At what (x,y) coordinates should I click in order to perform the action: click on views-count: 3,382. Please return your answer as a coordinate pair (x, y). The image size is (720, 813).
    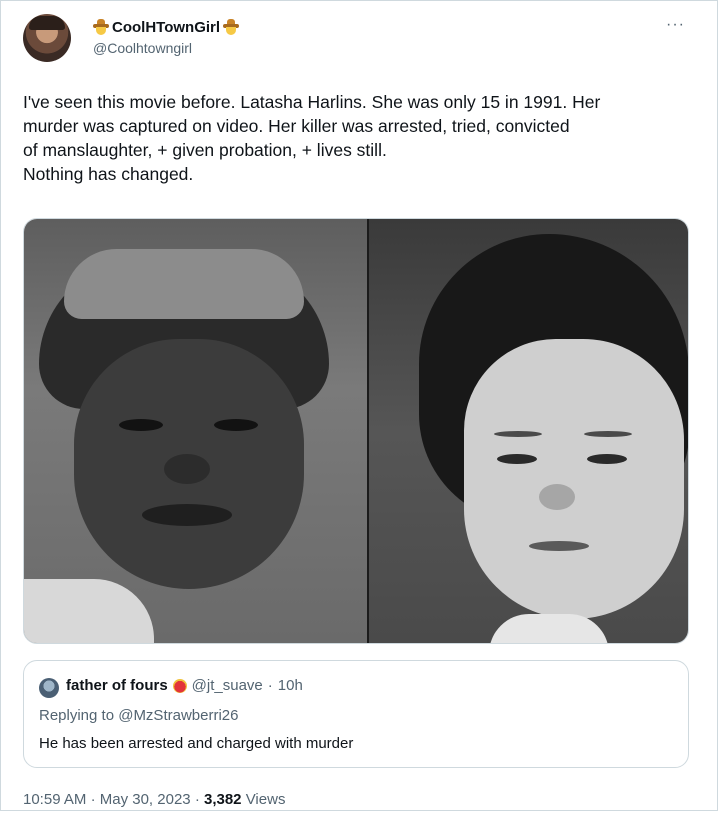
    Looking at the image, I should click on (222, 799).